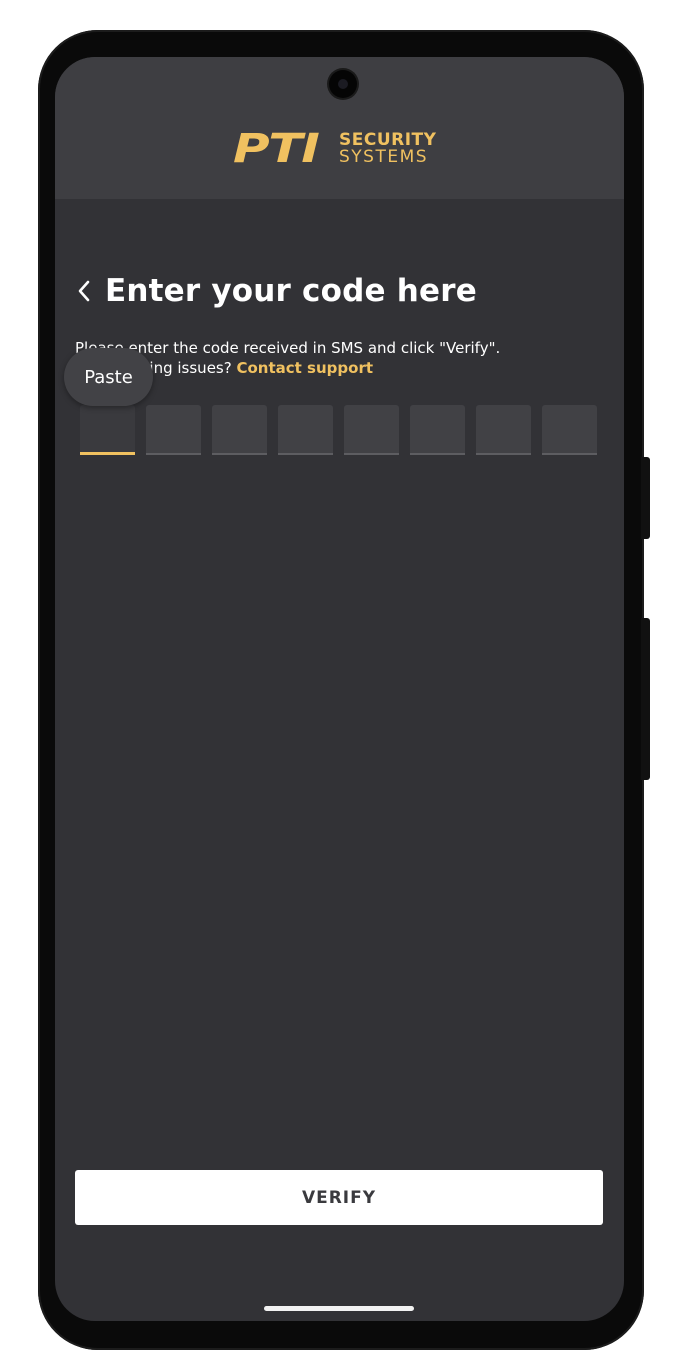 This screenshot has width=677, height=1366. I want to click on code-input-row, so click(338, 430).